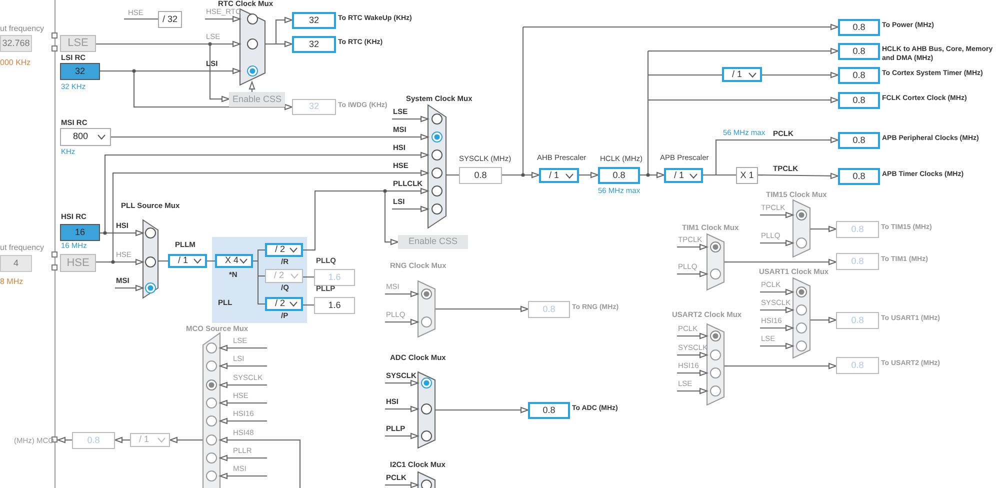 The image size is (999, 488). What do you see at coordinates (80, 232) in the screenshot?
I see `oscillator-value: 16` at bounding box center [80, 232].